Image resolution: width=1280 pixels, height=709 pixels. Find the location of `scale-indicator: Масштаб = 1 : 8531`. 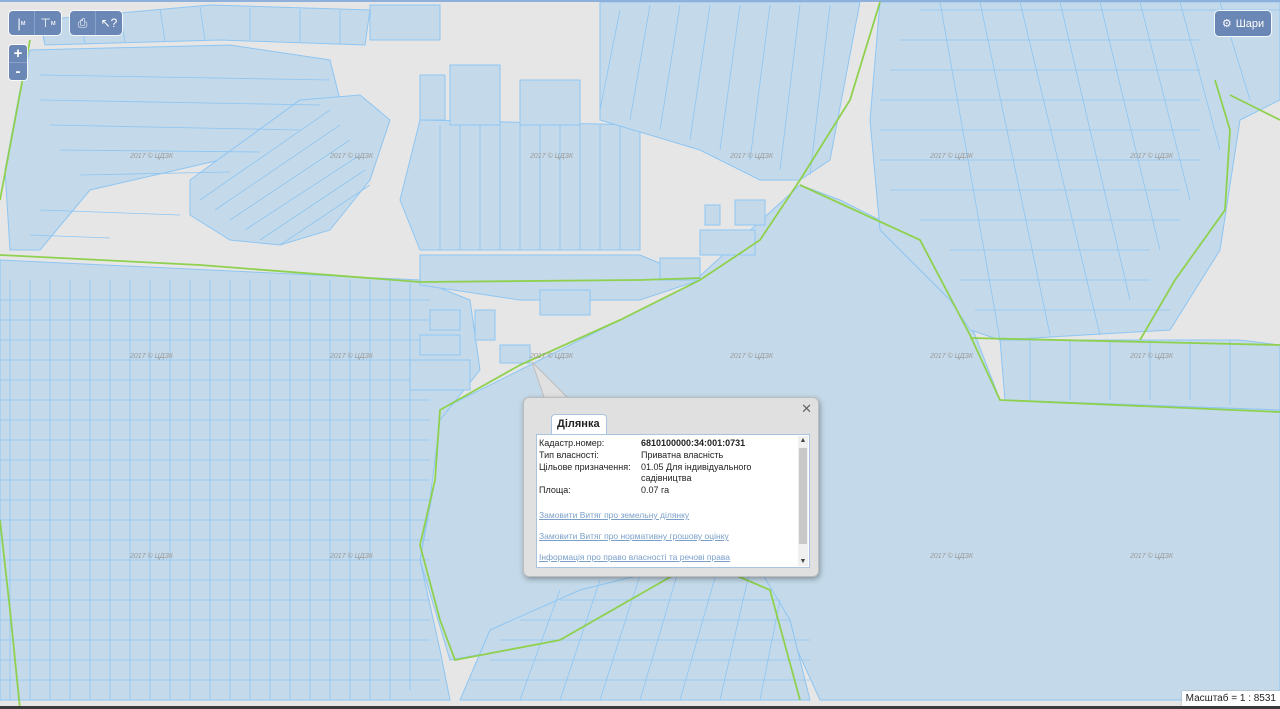

scale-indicator: Масштаб = 1 : 8531 is located at coordinates (1230, 698).